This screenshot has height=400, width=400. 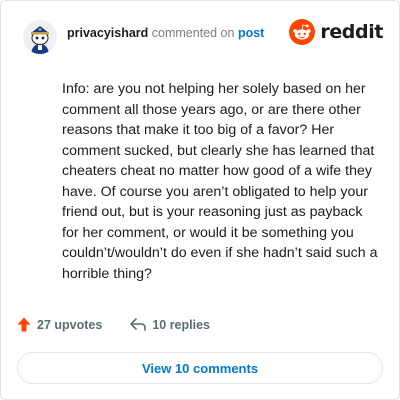 I want to click on comment-header: privacyishard commented on post reddit, so click(x=203, y=37).